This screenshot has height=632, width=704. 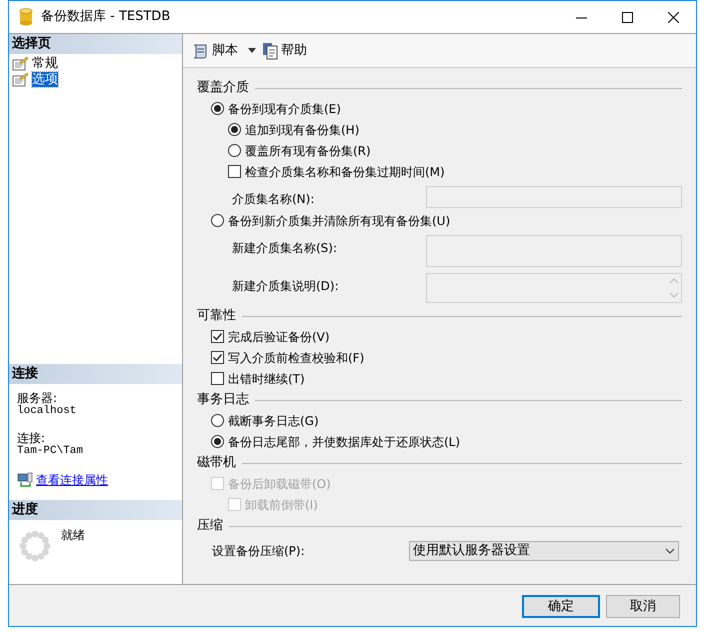 What do you see at coordinates (279, 484) in the screenshot?
I see `checkbox-label: 备份后卸载磁带(O)` at bounding box center [279, 484].